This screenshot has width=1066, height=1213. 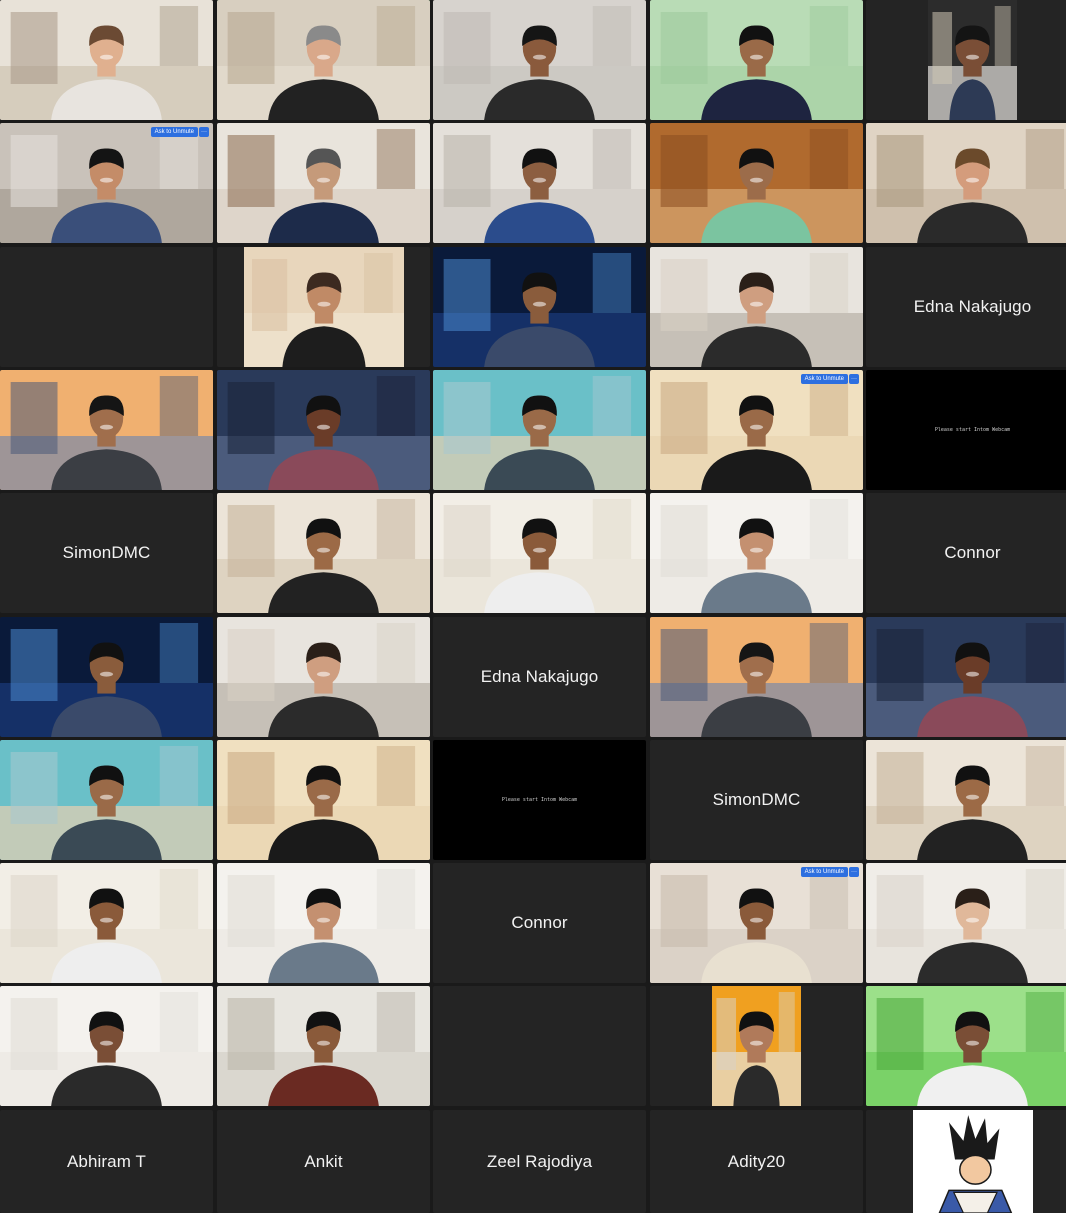 I want to click on participant-name-tile: Ankit, so click(x=323, y=1161).